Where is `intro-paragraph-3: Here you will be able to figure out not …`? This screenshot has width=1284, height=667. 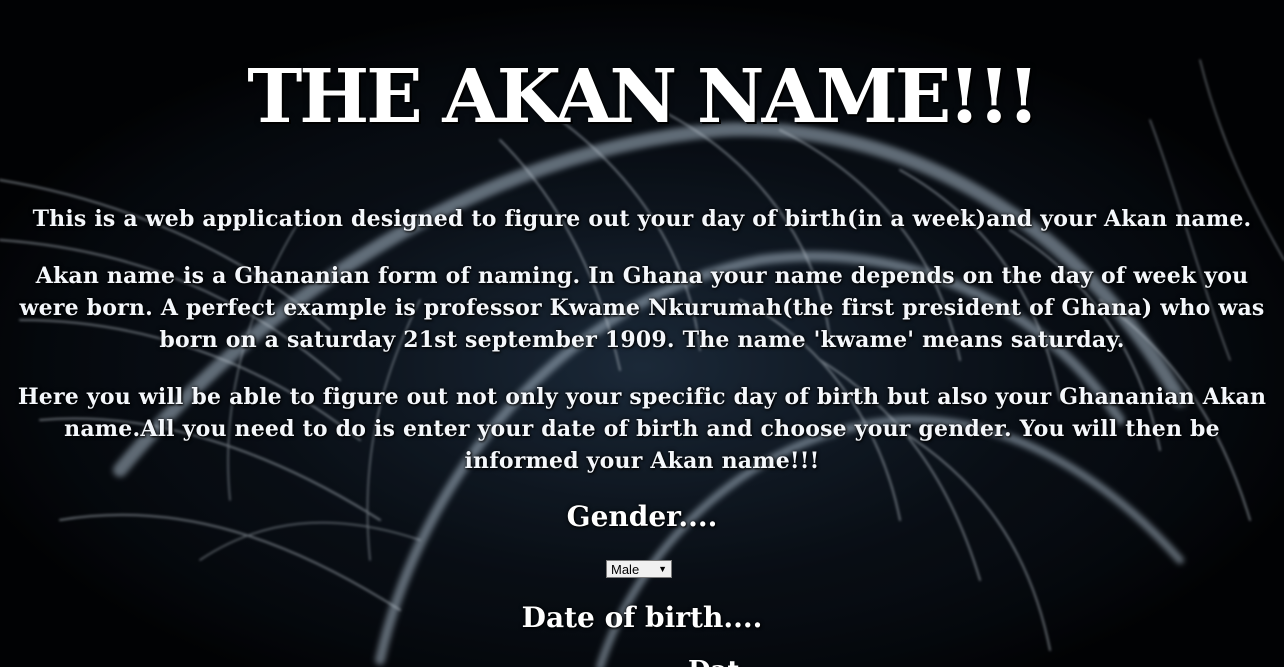 intro-paragraph-3: Here you will be able to figure out not … is located at coordinates (642, 429).